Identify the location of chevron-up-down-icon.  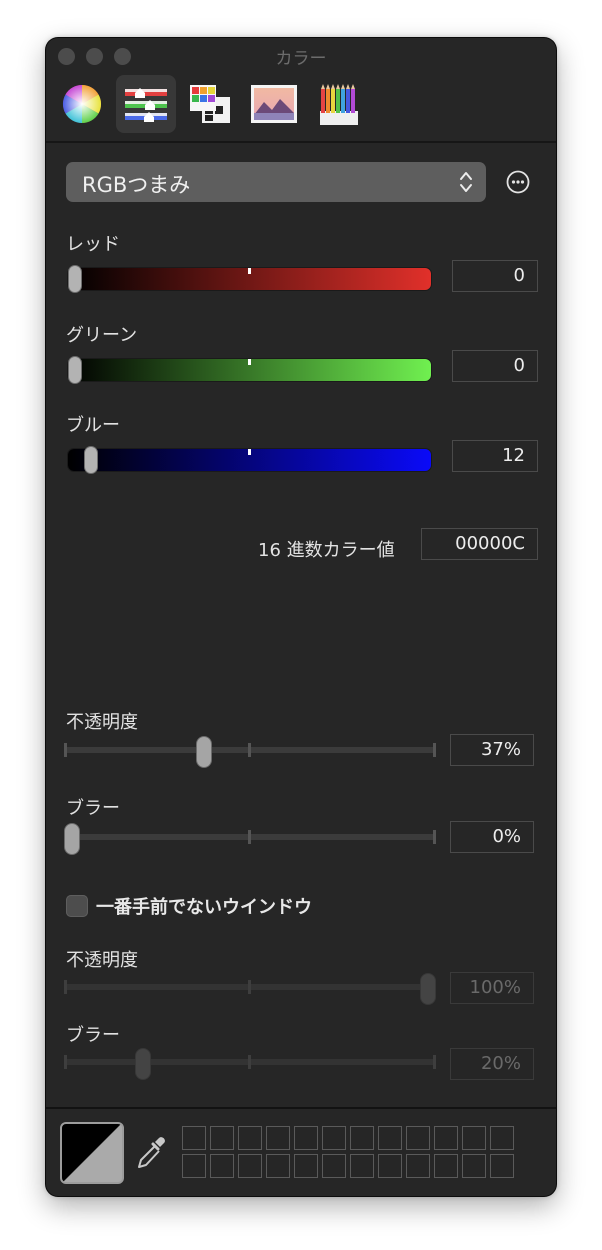
(466, 182).